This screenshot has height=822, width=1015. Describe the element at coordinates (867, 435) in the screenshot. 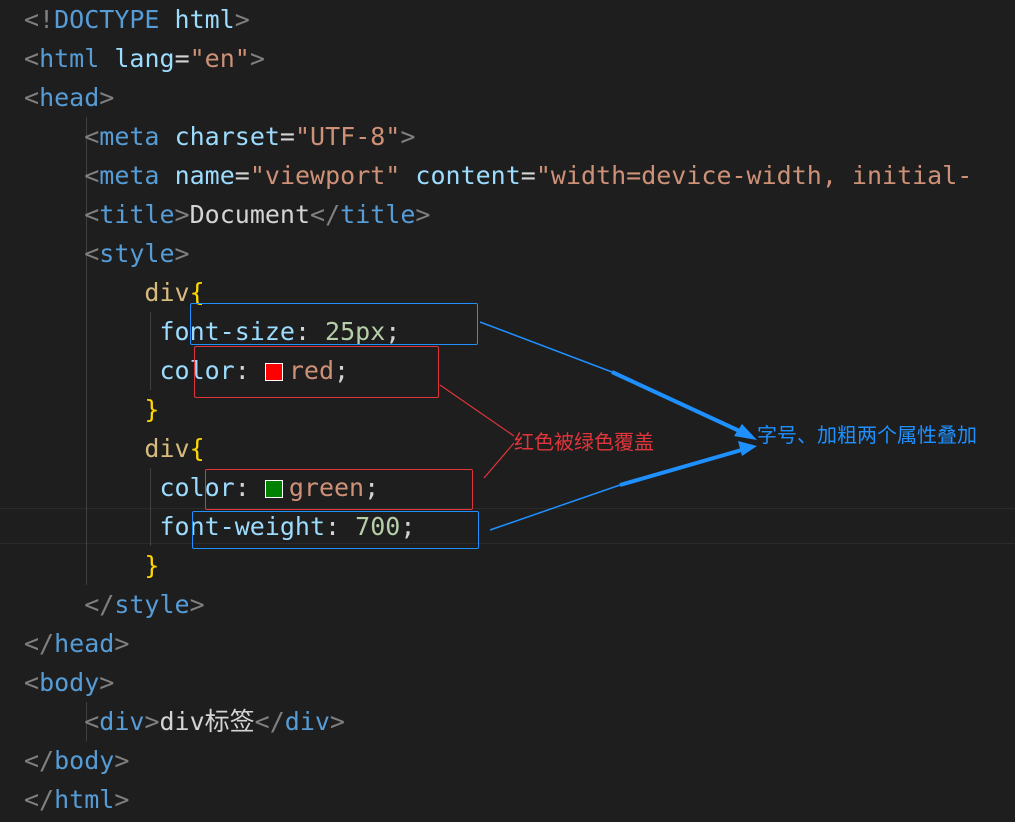

I see `blue-annotation-label: 字号、加粗两个属性叠加` at that location.